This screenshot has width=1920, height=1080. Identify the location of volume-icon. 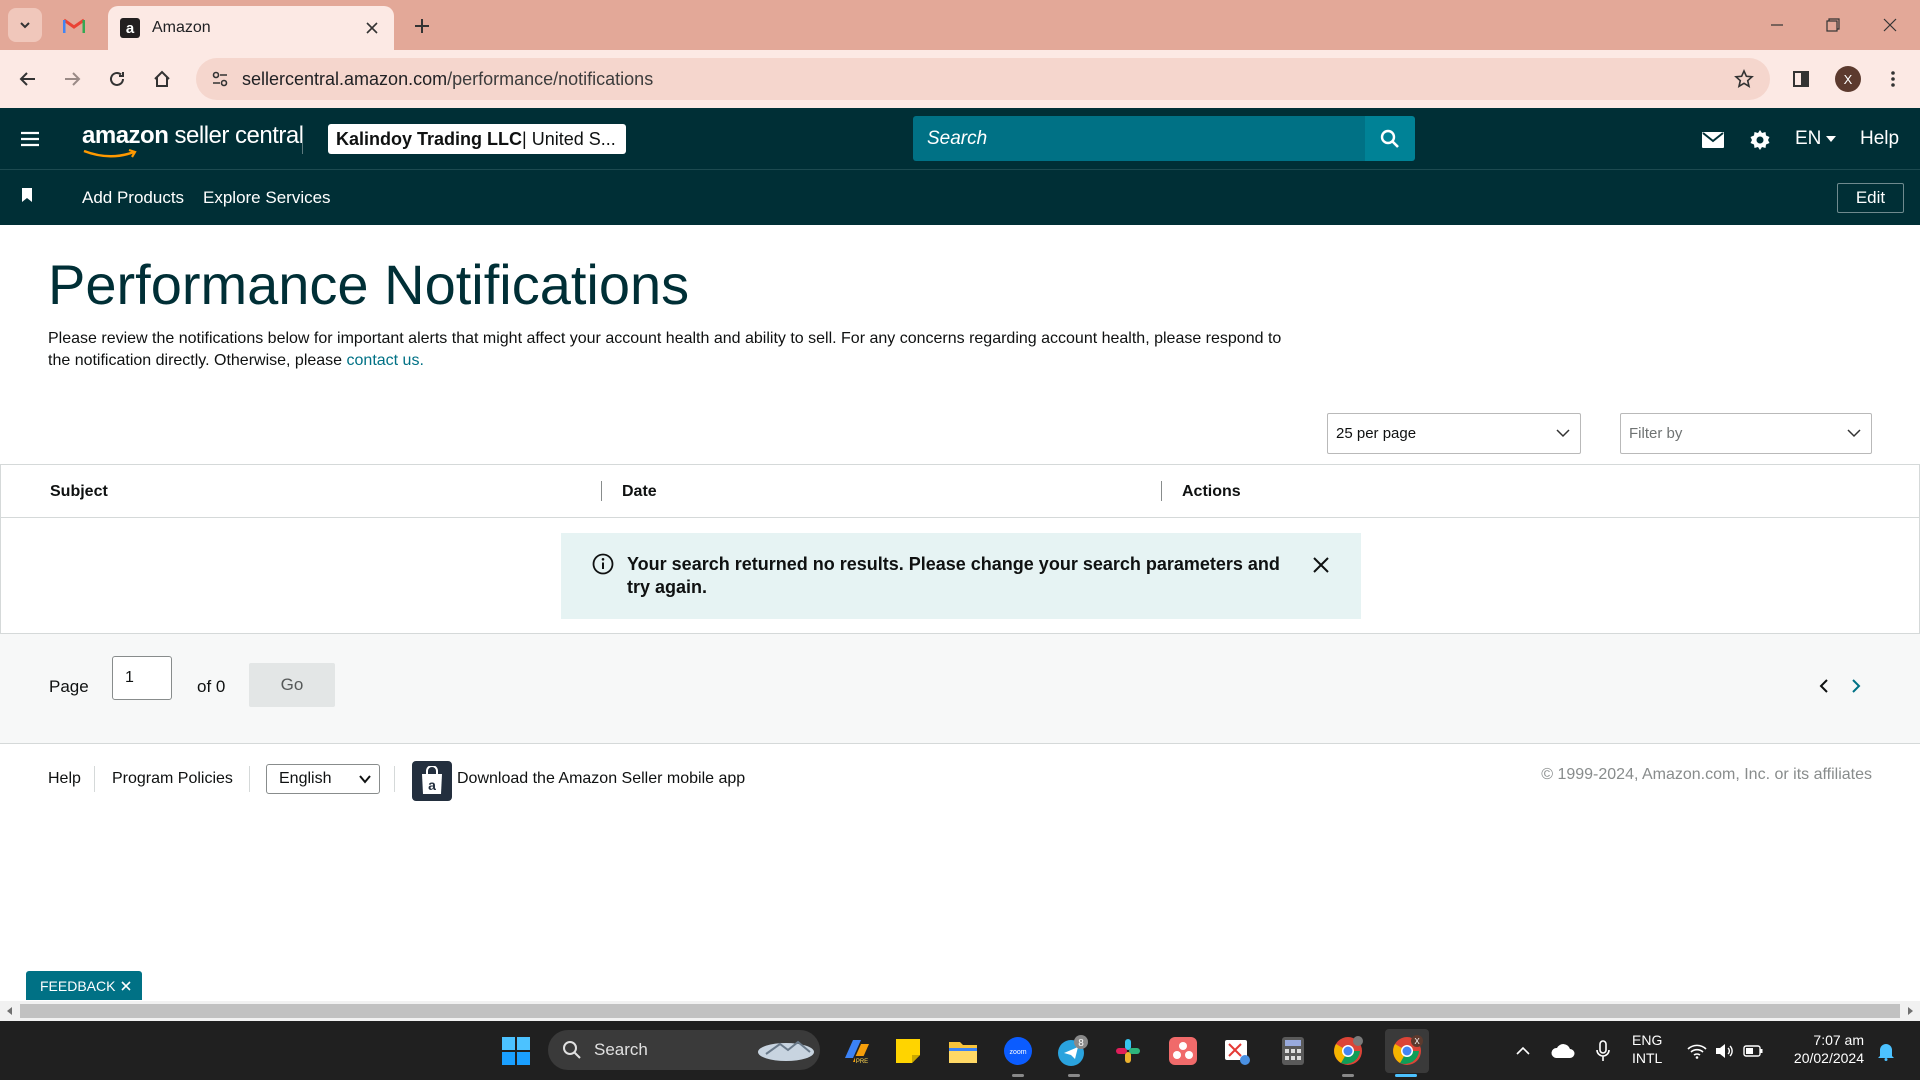
(1724, 1051).